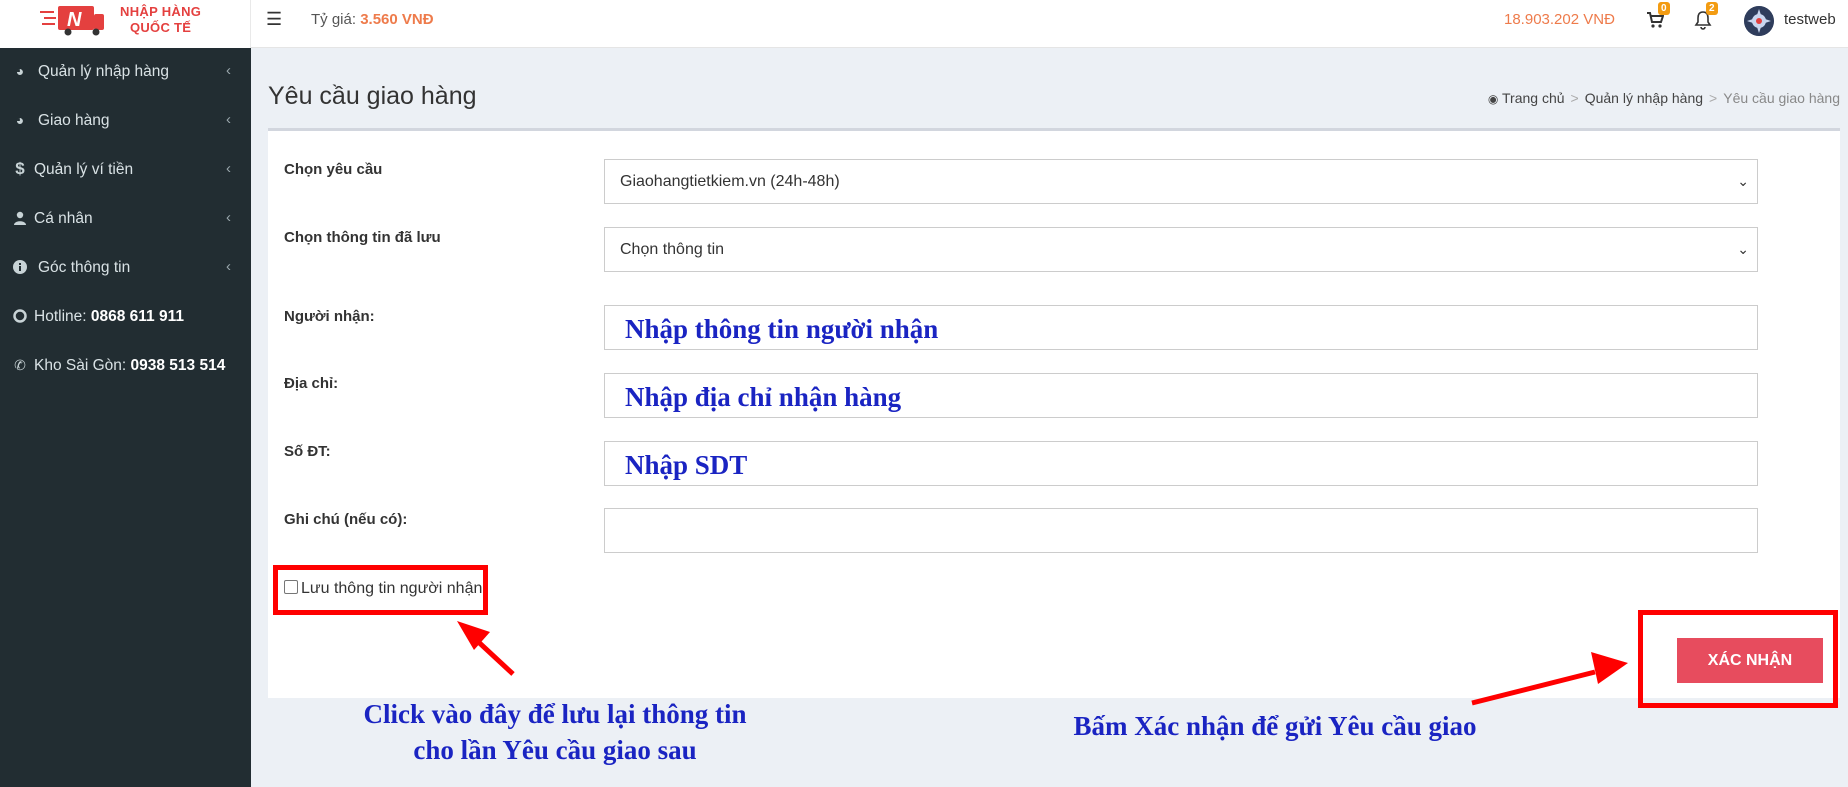  Describe the element at coordinates (1275, 726) in the screenshot. I see `submit-instruction: Bấm Xác nhận để gửi Yêu cầu giao` at that location.